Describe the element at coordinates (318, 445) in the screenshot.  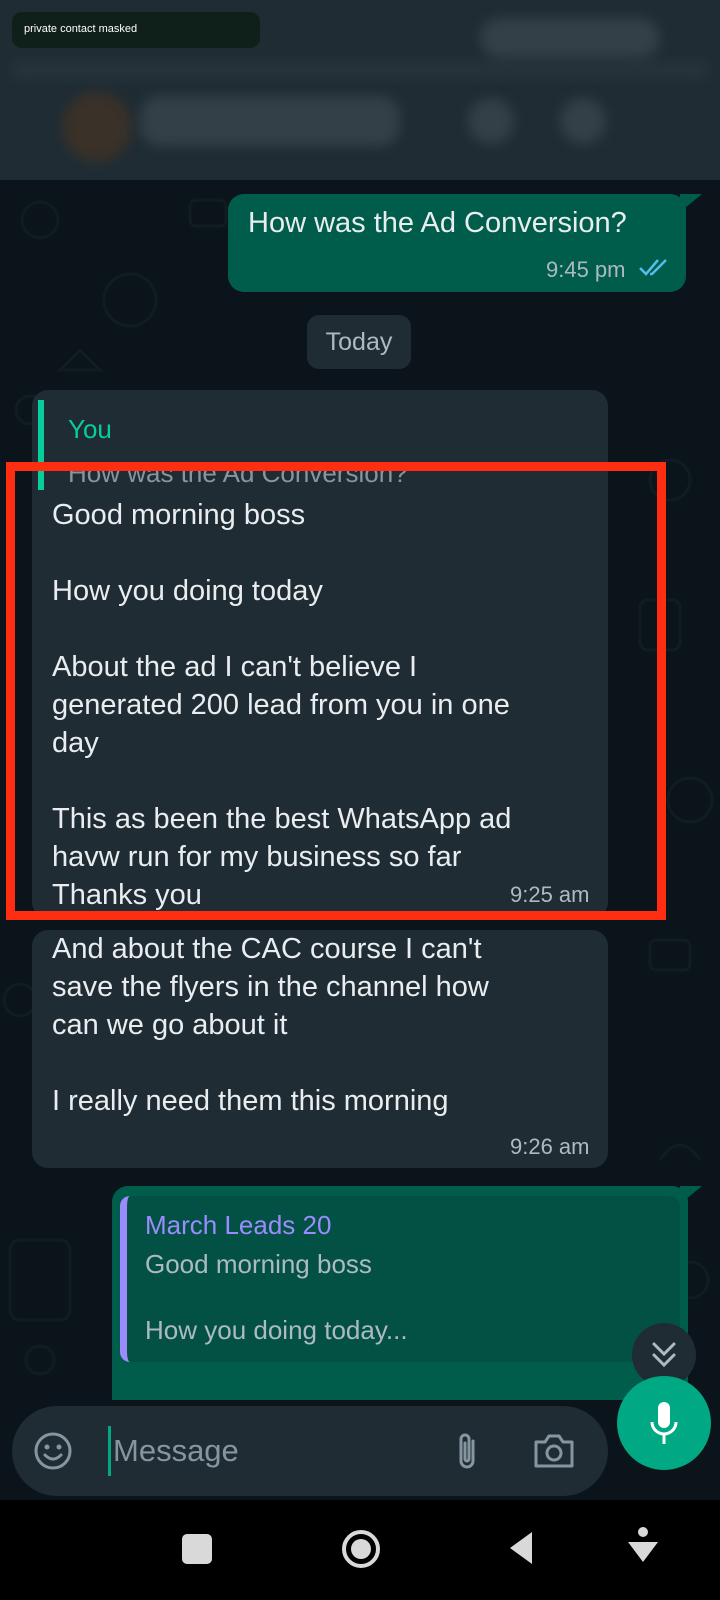
I see `quoted-message: You How was the Ad Conversion?` at that location.